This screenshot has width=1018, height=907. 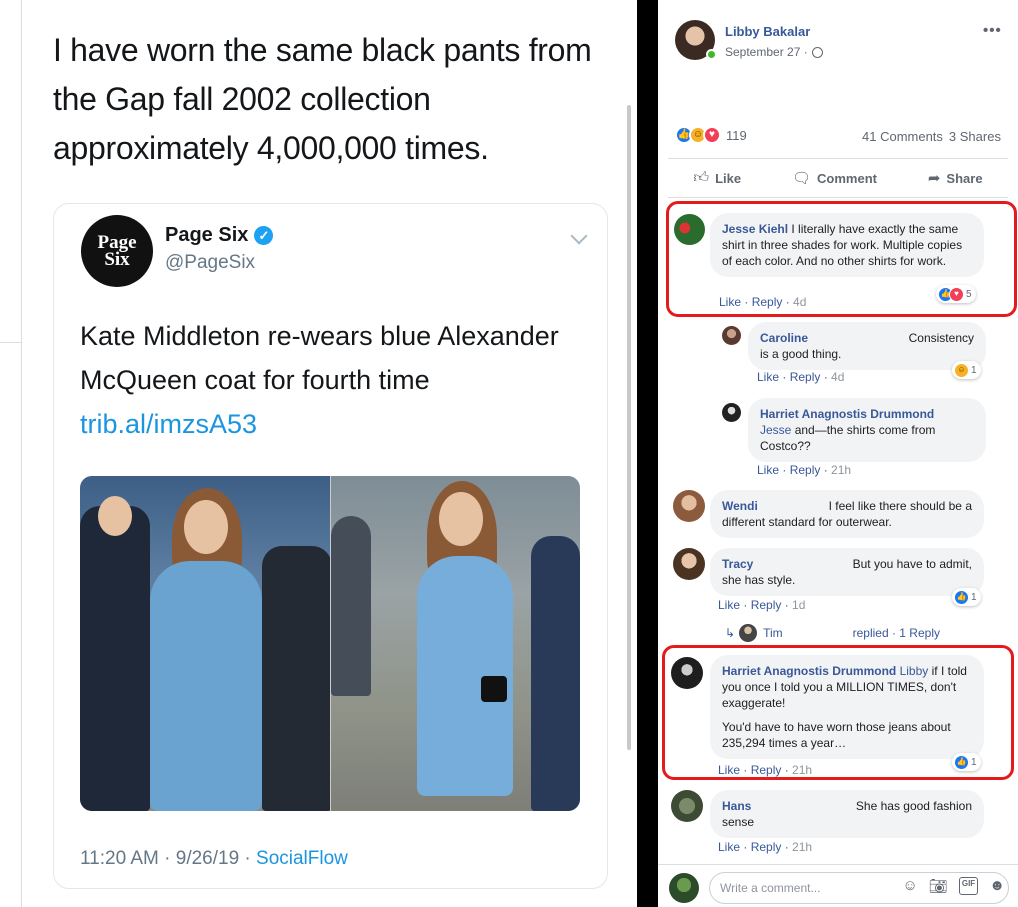 What do you see at coordinates (755, 229) in the screenshot?
I see `comment-author: Jesse Kiehl` at bounding box center [755, 229].